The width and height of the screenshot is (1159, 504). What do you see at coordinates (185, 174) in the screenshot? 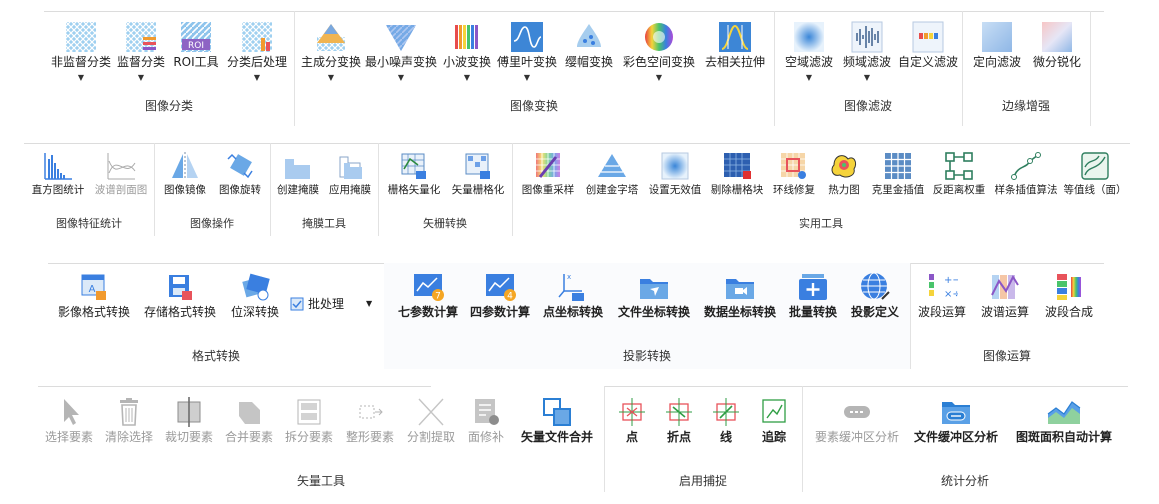
I see `tool-mirror: 图像镜像` at bounding box center [185, 174].